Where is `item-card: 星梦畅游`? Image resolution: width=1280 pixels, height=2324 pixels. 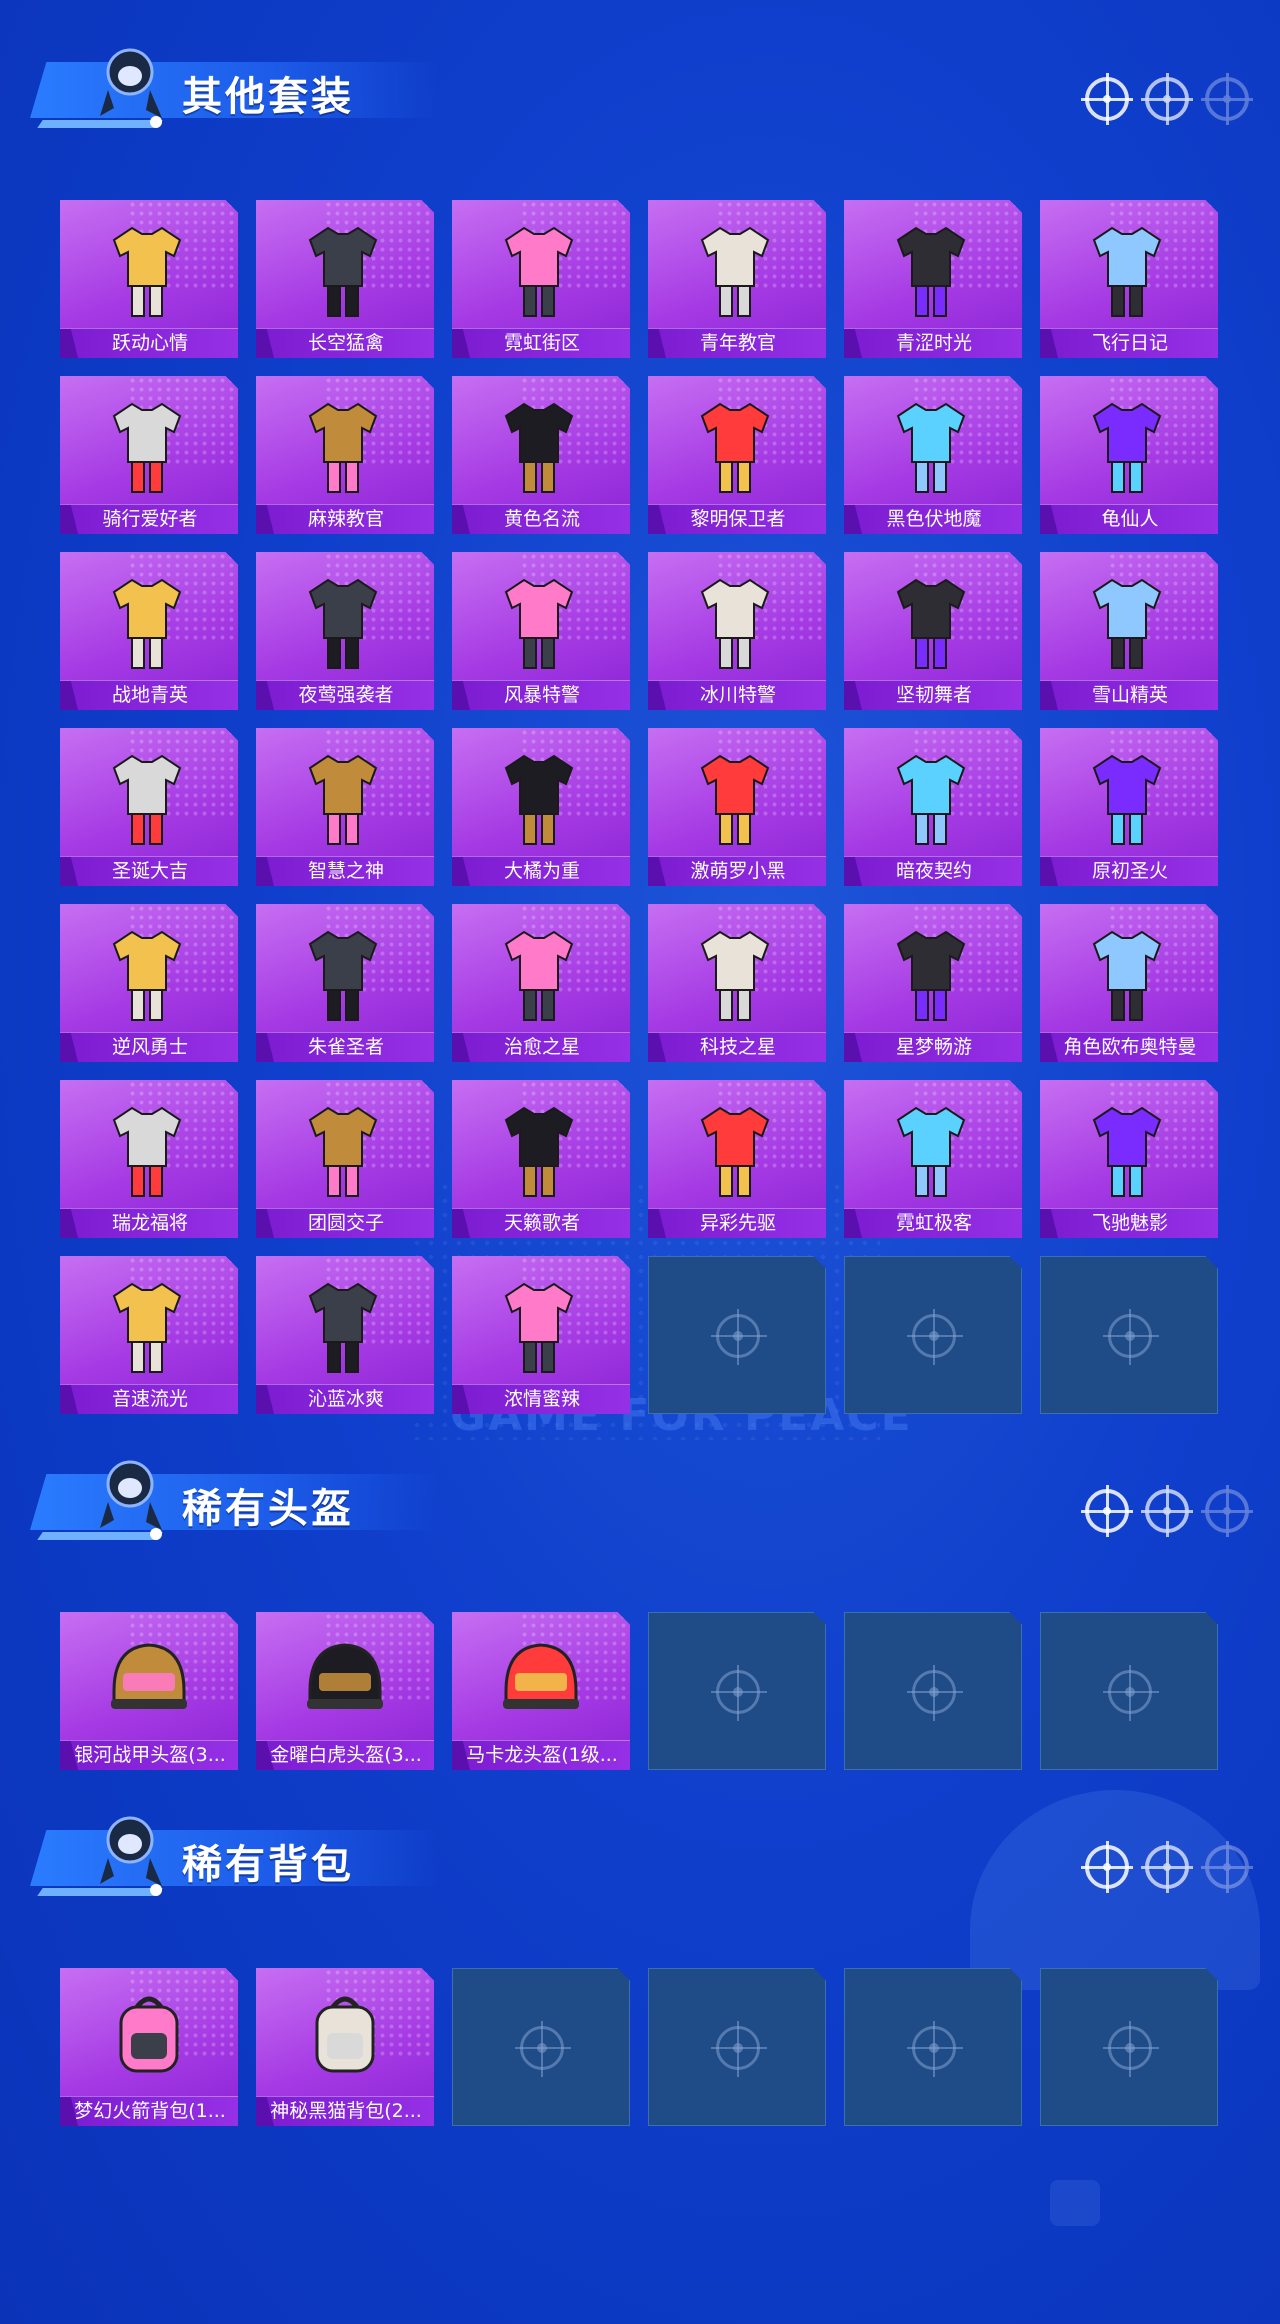 item-card: 星梦畅游 is located at coordinates (933, 983).